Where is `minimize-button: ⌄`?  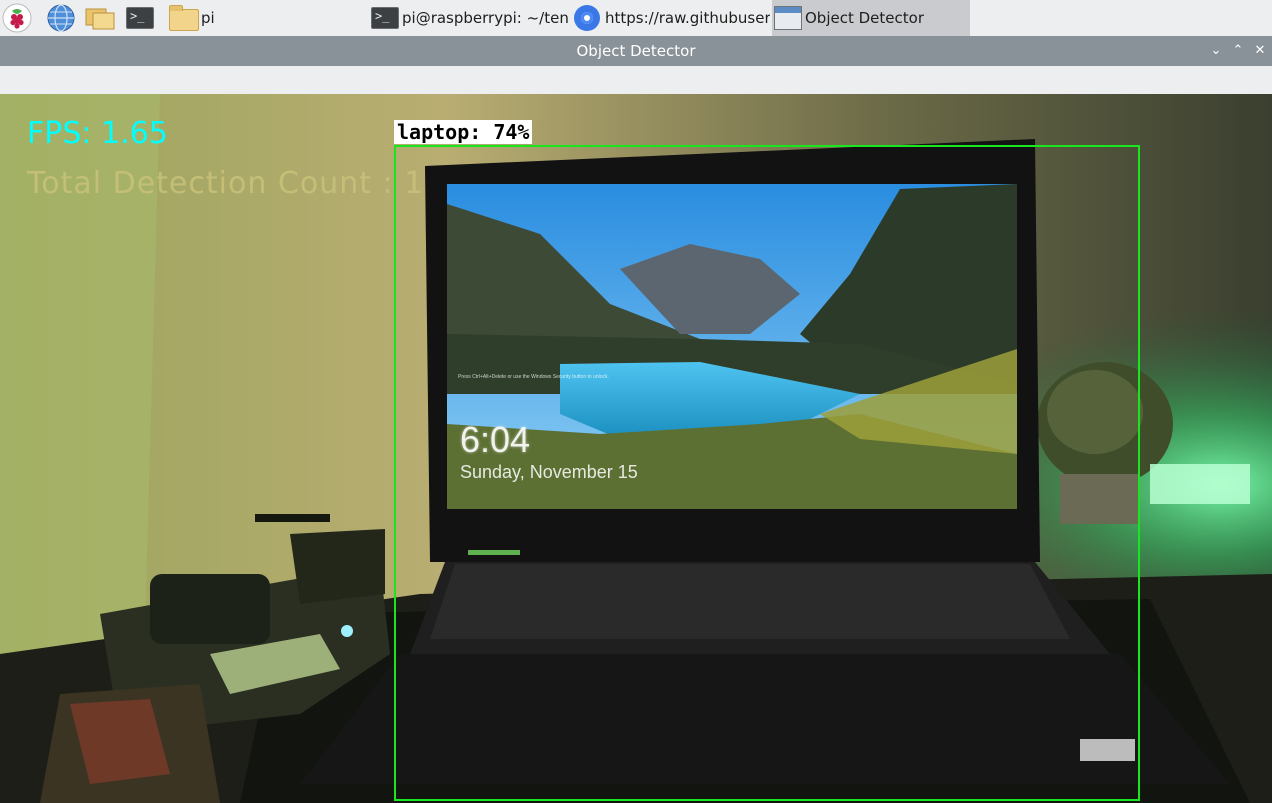 minimize-button: ⌄ is located at coordinates (1216, 51).